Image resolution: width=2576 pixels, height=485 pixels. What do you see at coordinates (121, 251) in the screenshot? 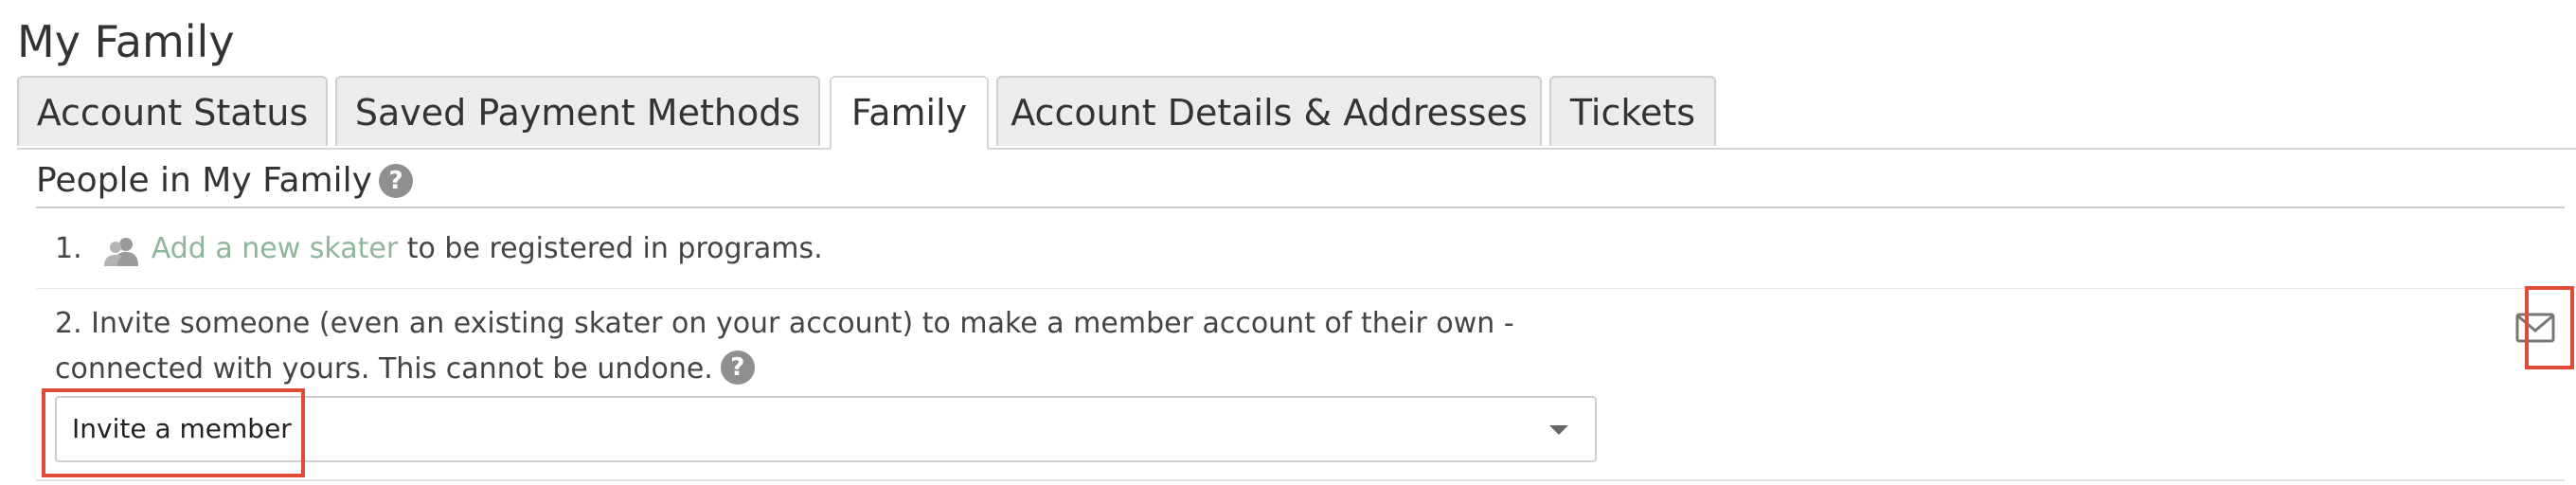
I see `people-icon` at bounding box center [121, 251].